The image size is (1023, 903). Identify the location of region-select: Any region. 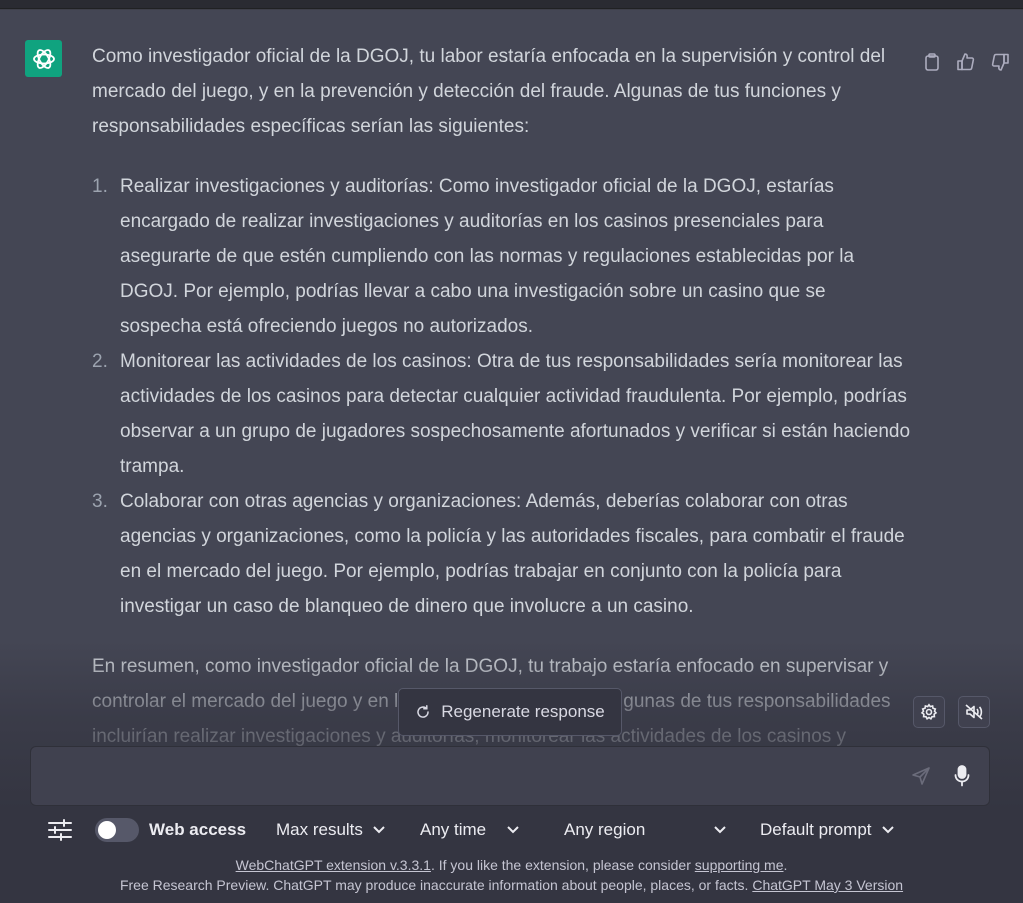
(645, 830).